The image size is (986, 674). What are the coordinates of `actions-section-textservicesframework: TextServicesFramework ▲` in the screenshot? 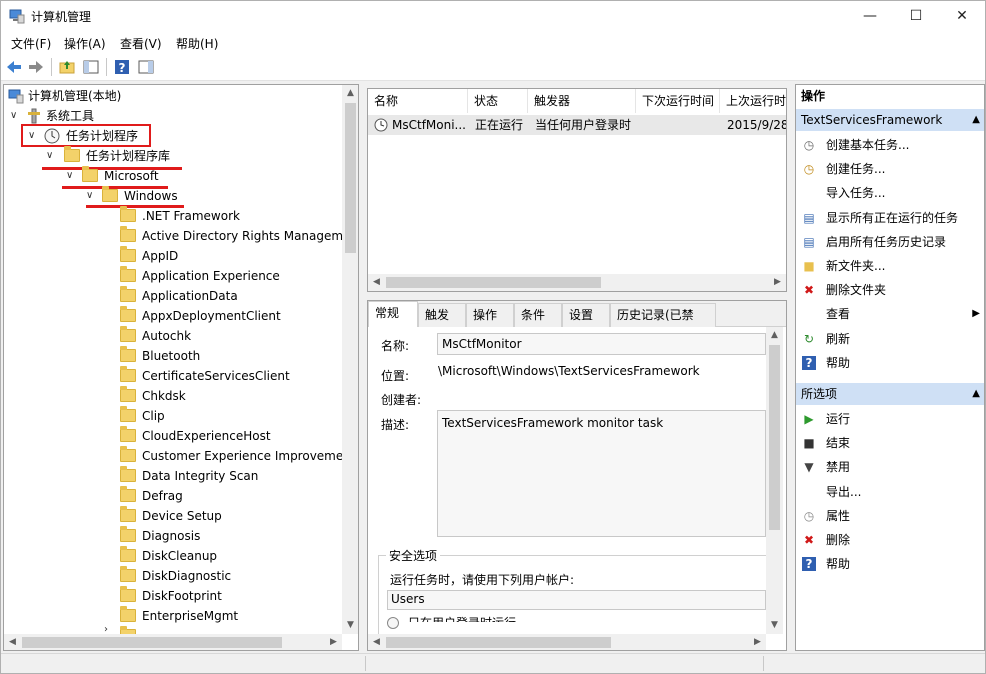 It's located at (890, 120).